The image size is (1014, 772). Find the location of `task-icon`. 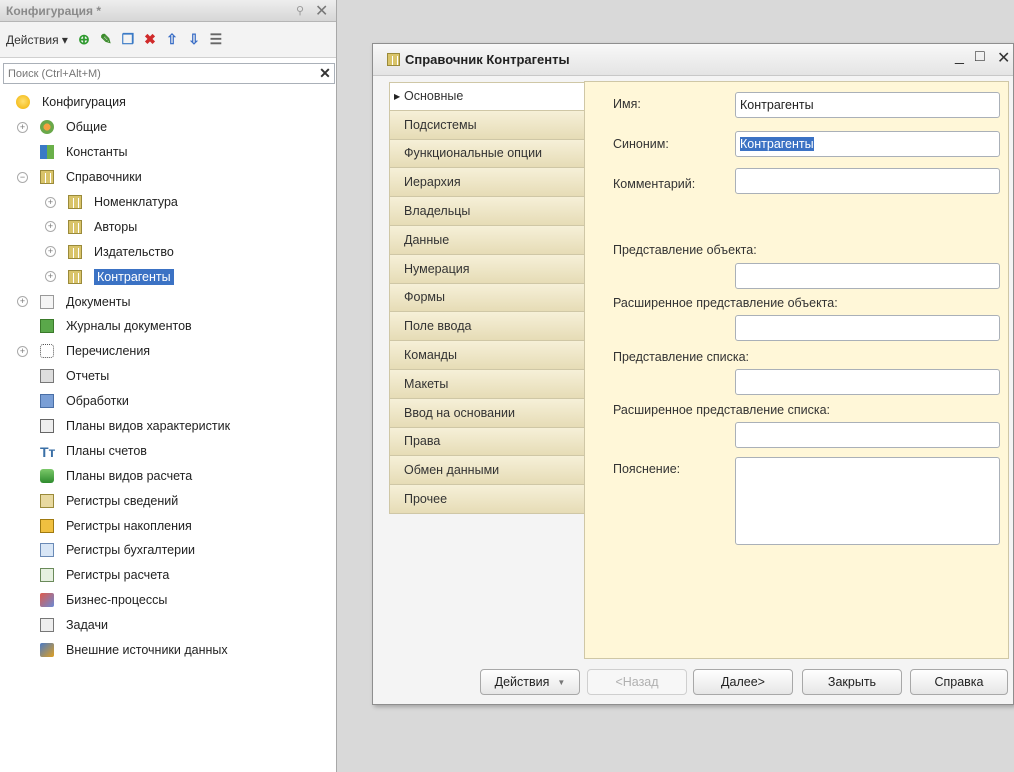

task-icon is located at coordinates (47, 625).